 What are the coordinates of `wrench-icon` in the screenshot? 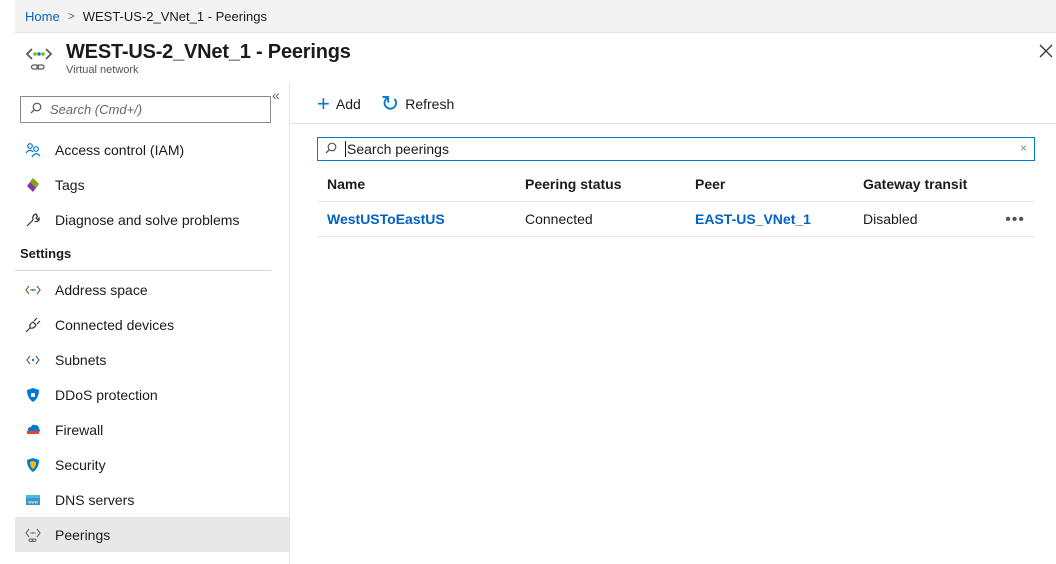 It's located at (33, 220).